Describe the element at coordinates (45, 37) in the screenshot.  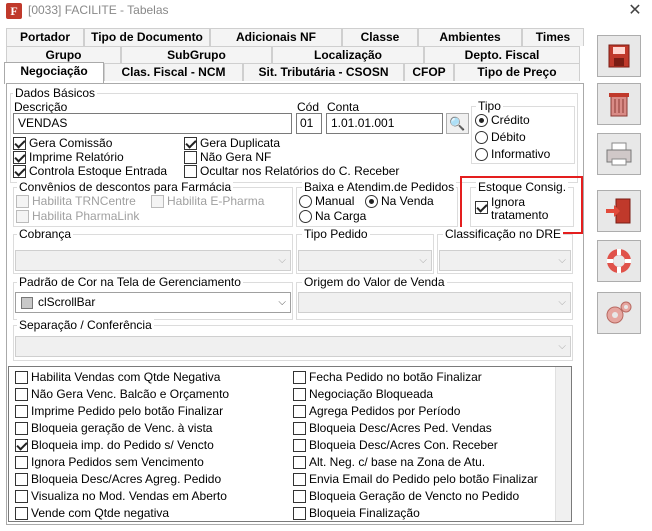
I see `tab-portador: Portador` at that location.